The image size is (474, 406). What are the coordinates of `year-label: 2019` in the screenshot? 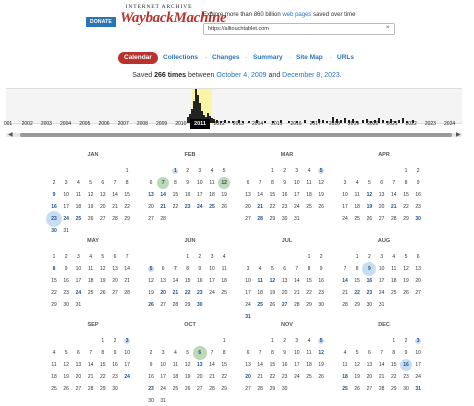 It's located at (354, 124).